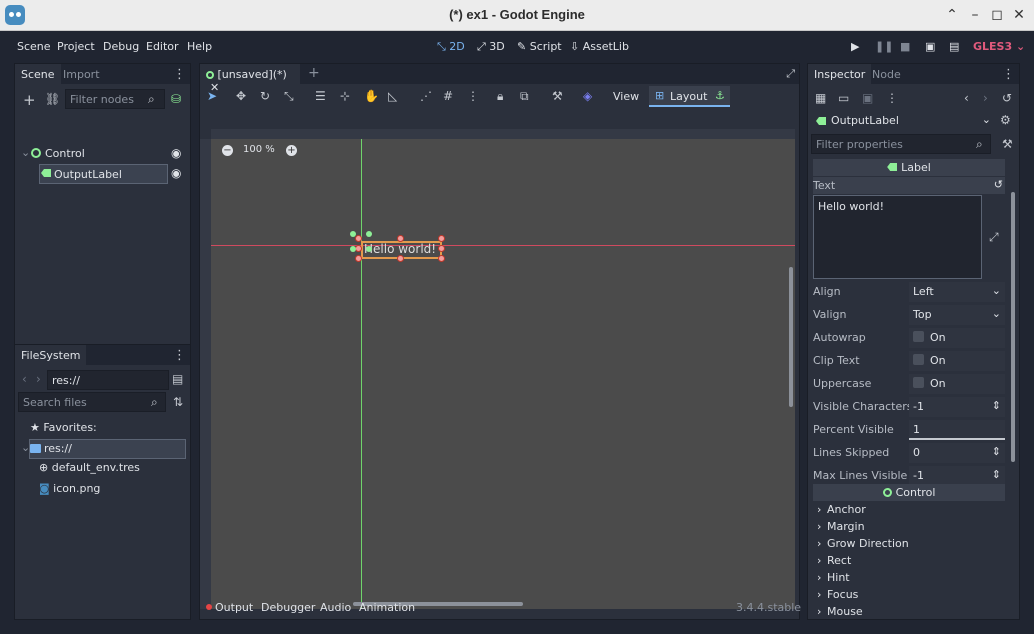  What do you see at coordinates (892, 98) in the screenshot?
I see `resource-menu-icon: ⋮` at bounding box center [892, 98].